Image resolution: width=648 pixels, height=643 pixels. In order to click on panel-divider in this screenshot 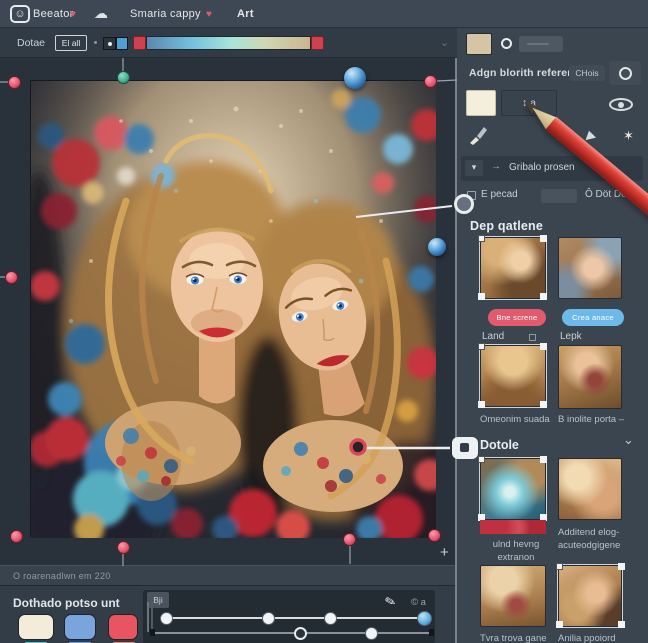, I will do `click(456, 350)`.